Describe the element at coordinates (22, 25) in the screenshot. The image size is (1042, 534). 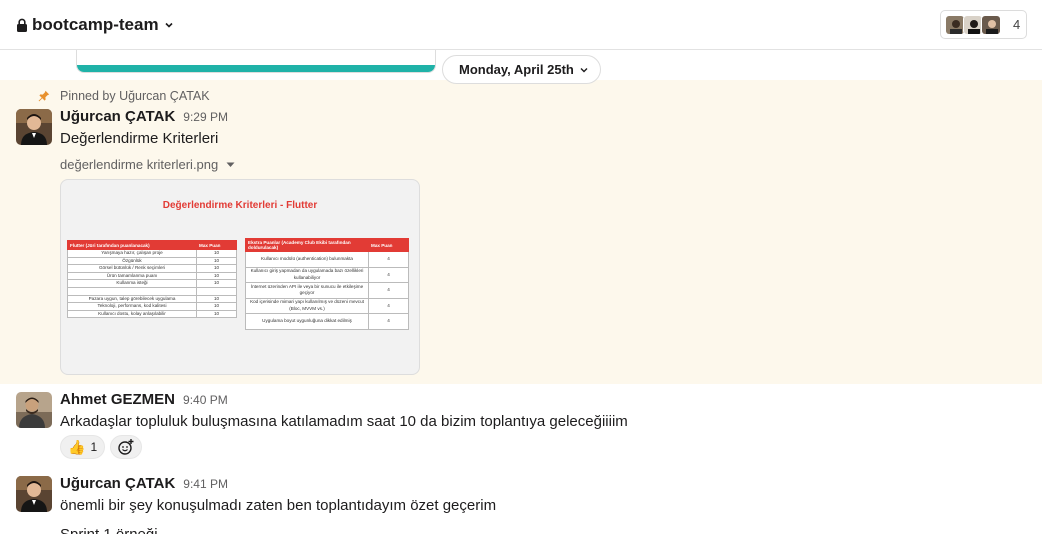
I see `lock-icon` at that location.